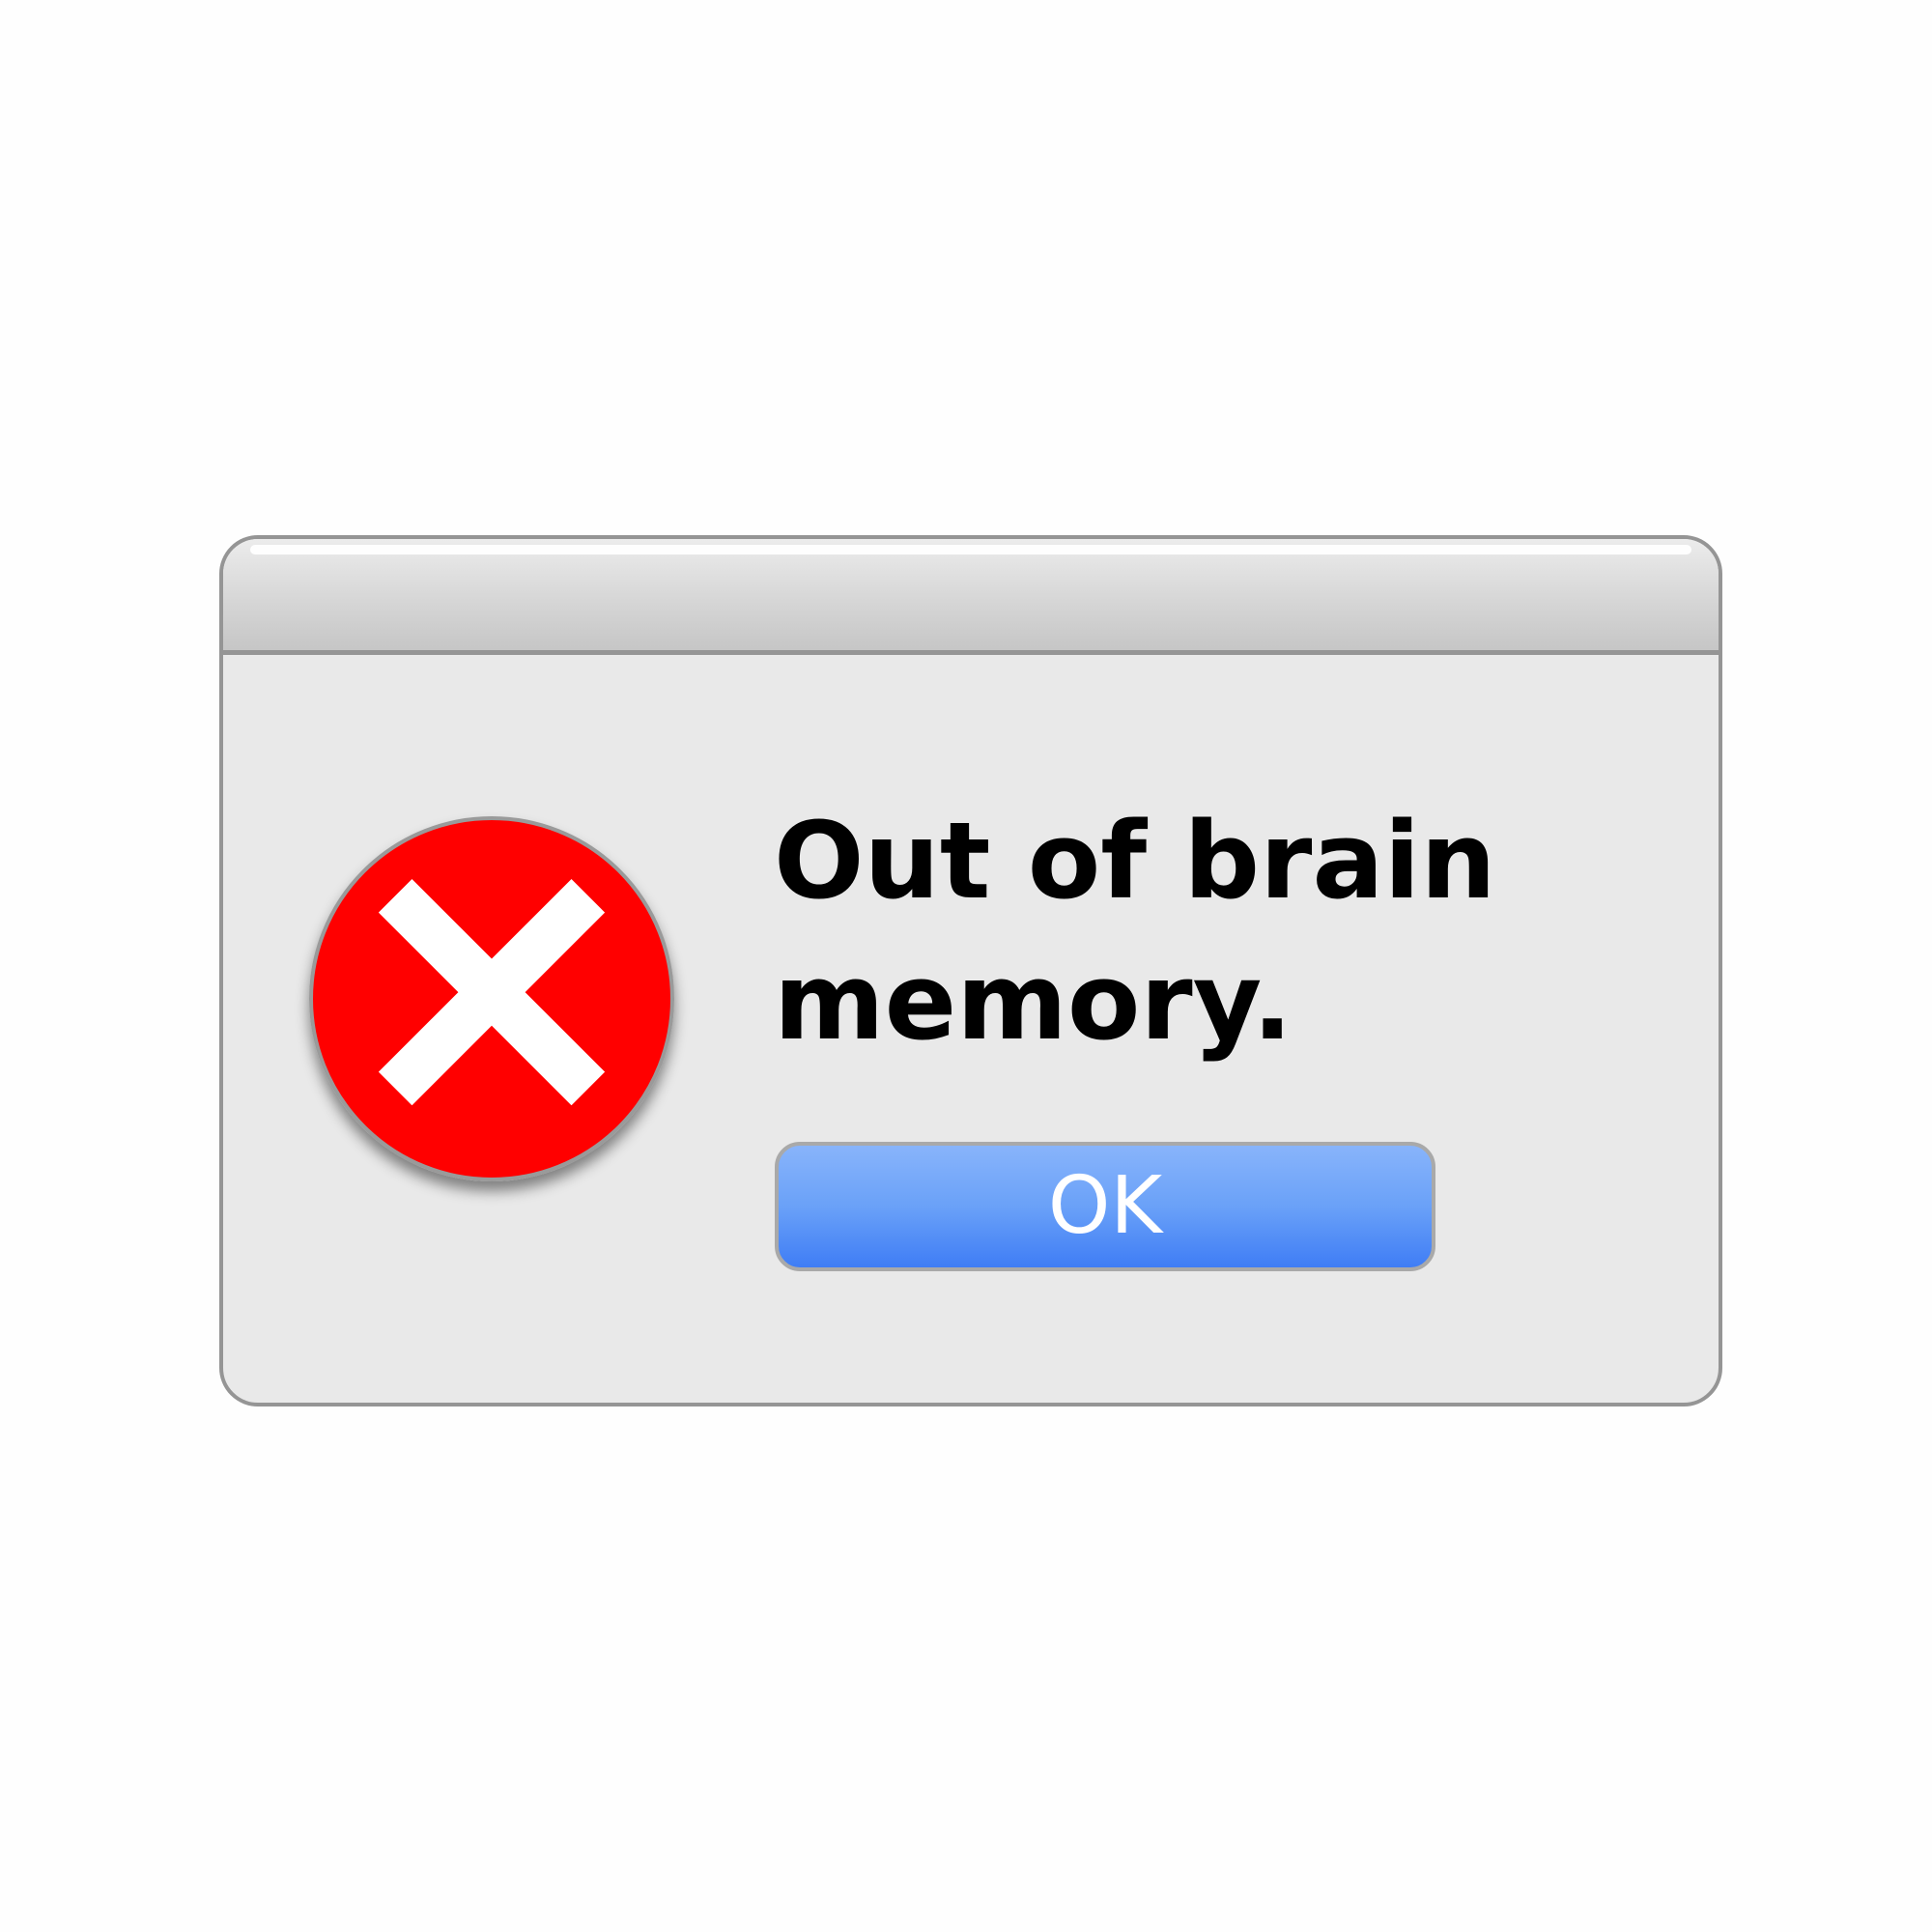  What do you see at coordinates (1033, 1002) in the screenshot?
I see `message-line-2: memory.` at bounding box center [1033, 1002].